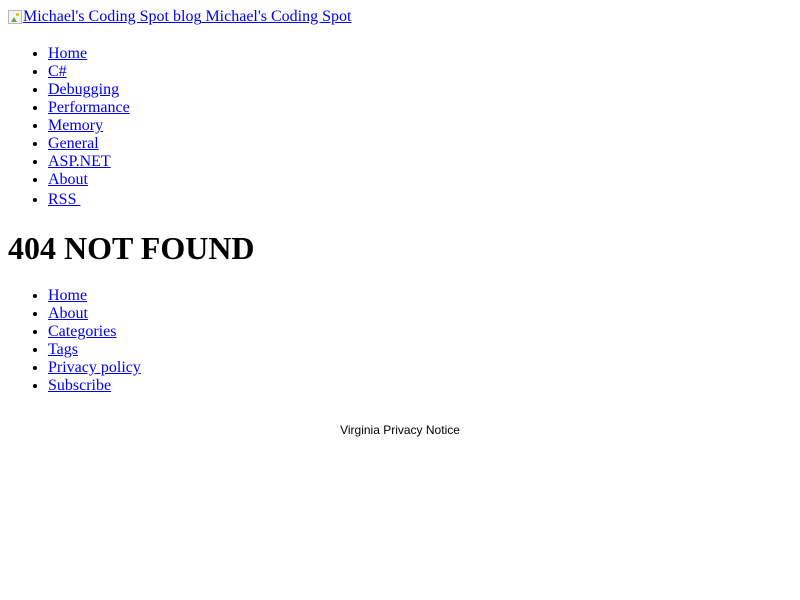 This screenshot has height=600, width=800. I want to click on virginia-privacy-notice-link: Virginia Privacy Notice, so click(400, 430).